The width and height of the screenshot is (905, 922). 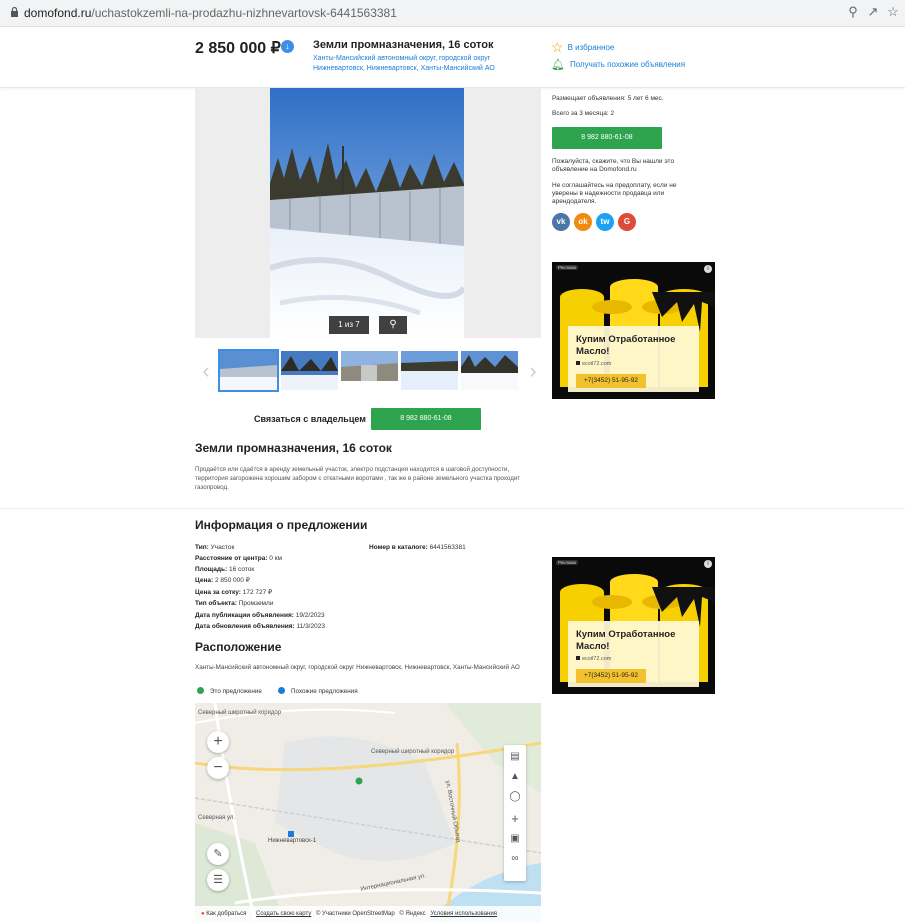 What do you see at coordinates (223, 914) in the screenshot?
I see `route-link: ● Как добраться` at bounding box center [223, 914].